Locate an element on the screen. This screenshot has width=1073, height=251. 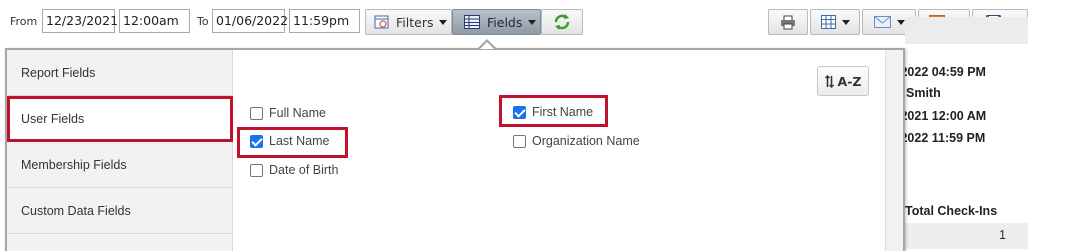
fields-label: Fields is located at coordinates (505, 22).